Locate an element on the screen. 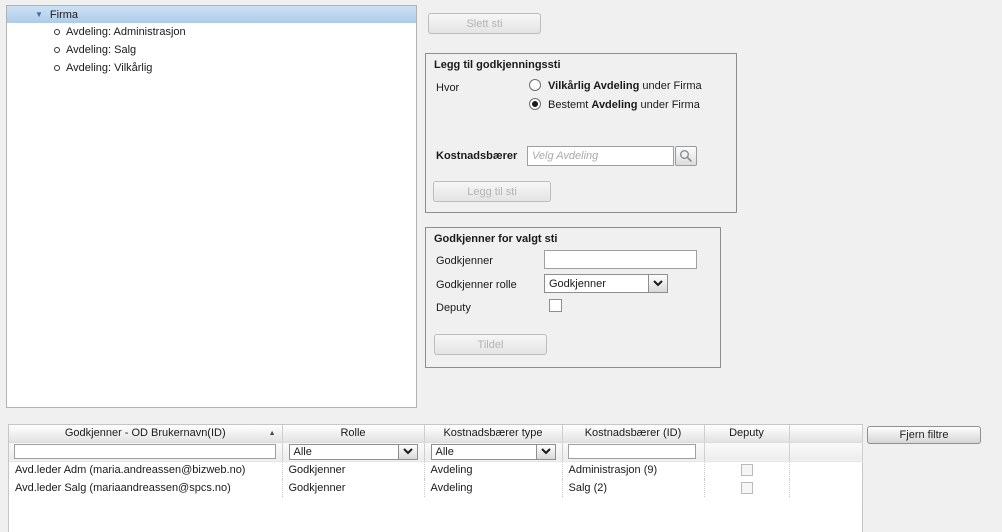  table-filter-row: Alle Alle is located at coordinates (436, 452).